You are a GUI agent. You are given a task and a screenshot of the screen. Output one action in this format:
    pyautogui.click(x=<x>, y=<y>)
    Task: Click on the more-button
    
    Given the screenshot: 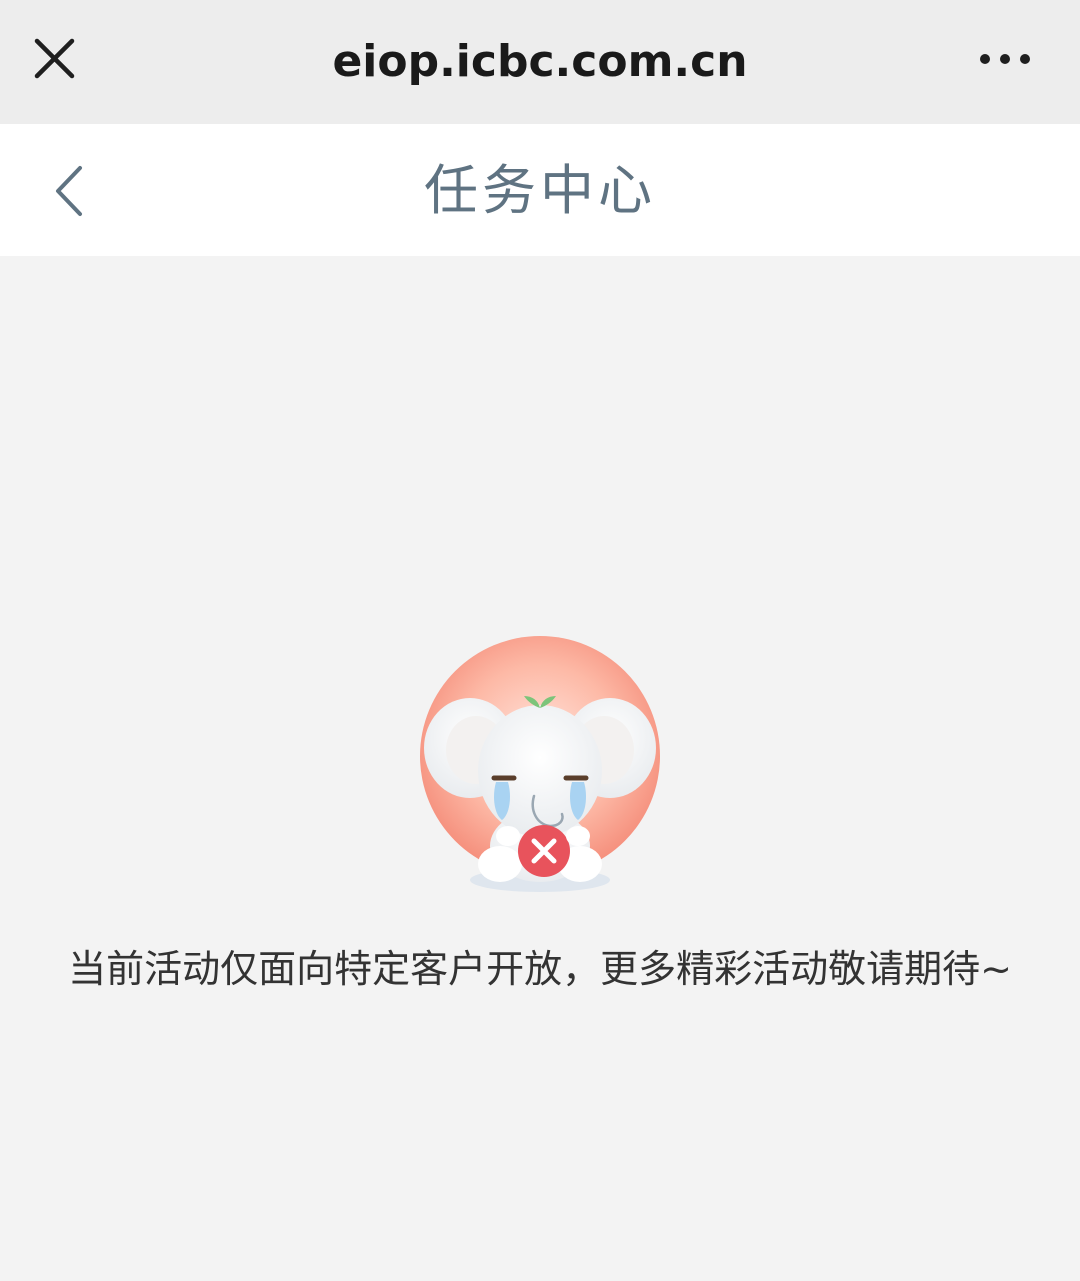 What is the action you would take?
    pyautogui.click(x=1005, y=60)
    